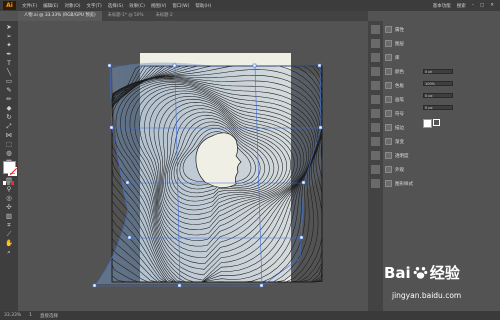 This screenshot has height=320, width=500. Describe the element at coordinates (49, 316) in the screenshot. I see `current-tool-label: 直接选择` at that location.